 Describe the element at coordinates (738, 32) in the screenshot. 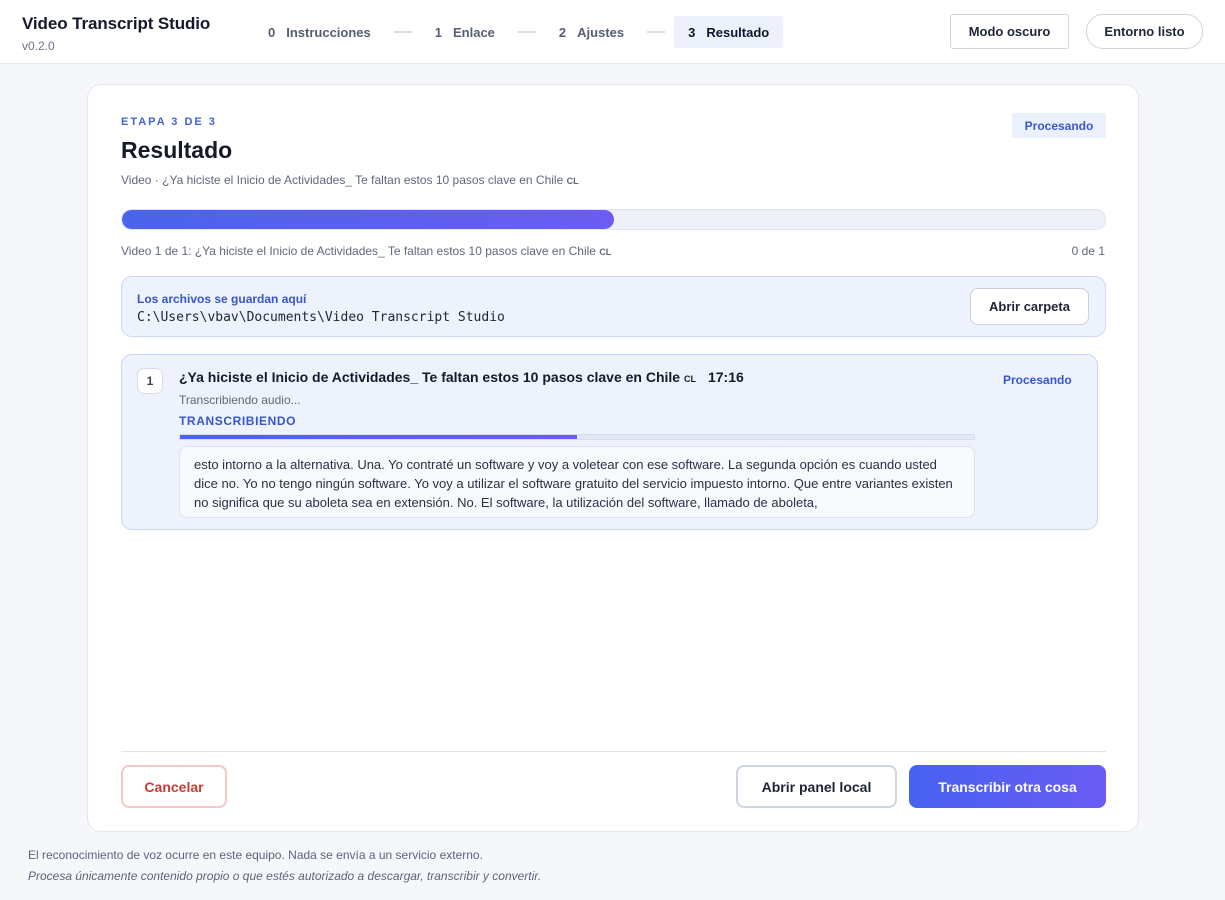

I see `step-label: Resultado` at that location.